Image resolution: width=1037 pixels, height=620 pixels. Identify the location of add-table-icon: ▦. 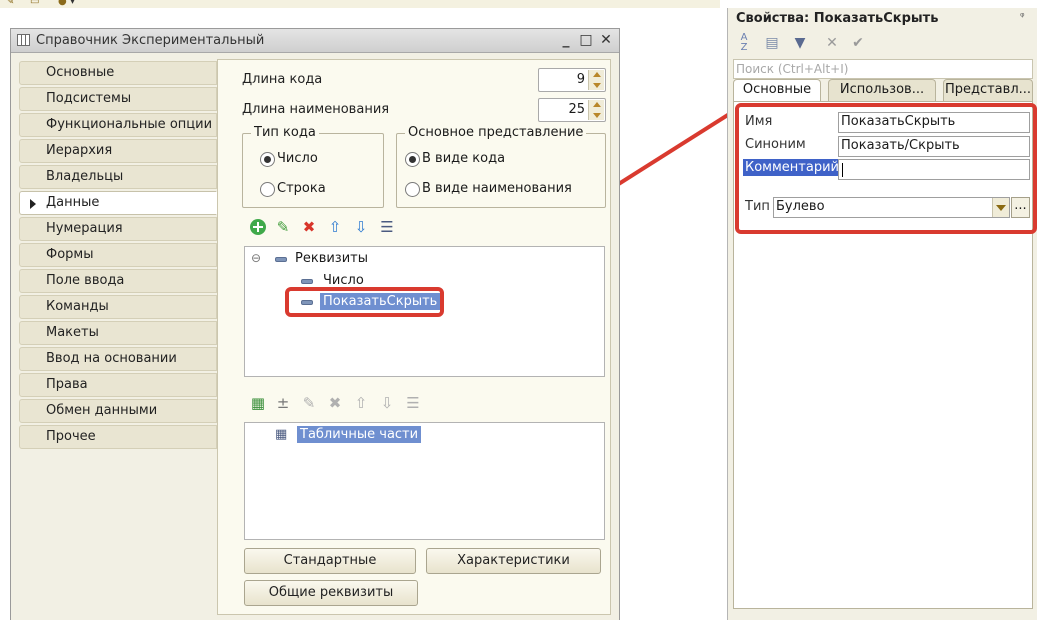
(258, 403).